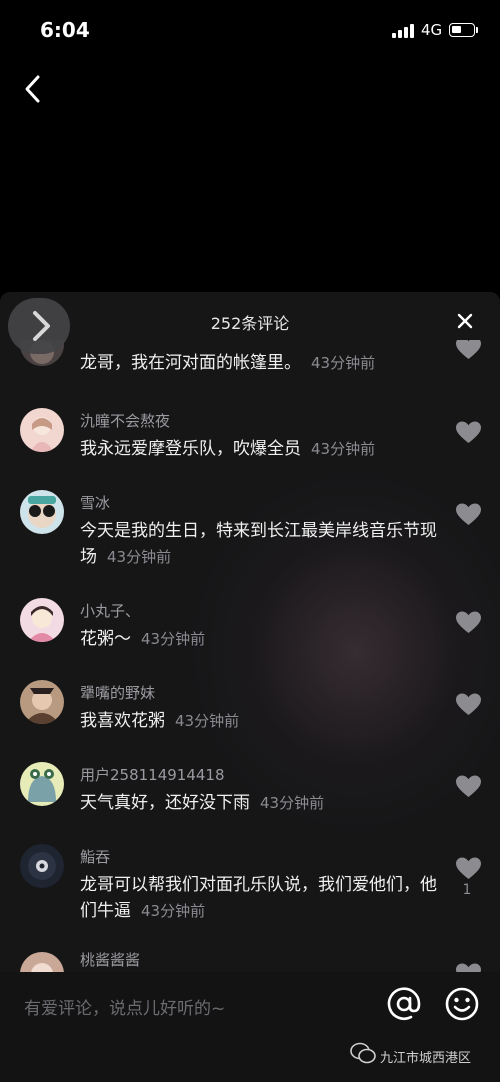  What do you see at coordinates (190, 363) in the screenshot?
I see `comment-body: 龙哥，我在河对面的帐篷里。` at bounding box center [190, 363].